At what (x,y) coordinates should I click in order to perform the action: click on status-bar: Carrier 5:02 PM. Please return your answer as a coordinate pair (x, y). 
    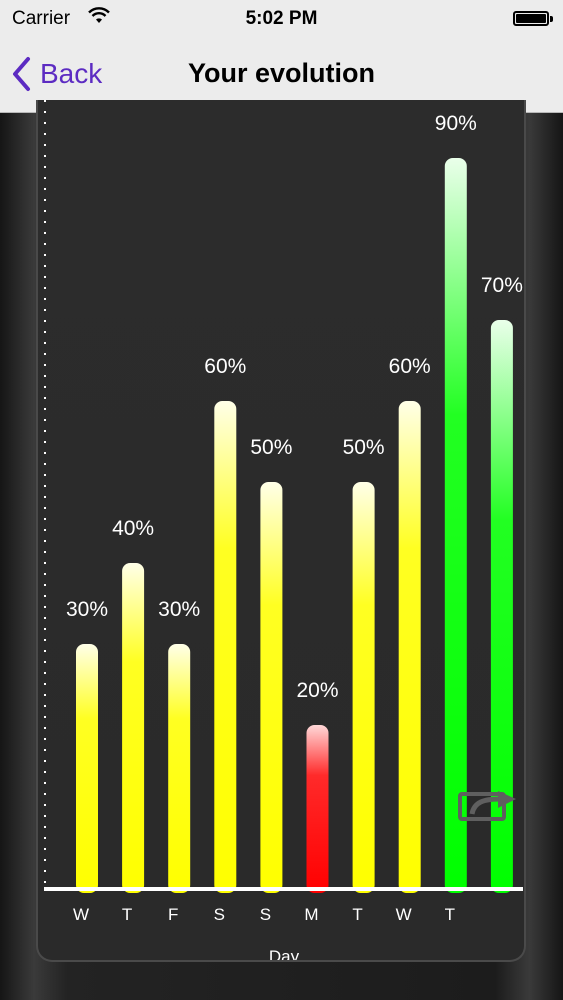
    Looking at the image, I should click on (281, 19).